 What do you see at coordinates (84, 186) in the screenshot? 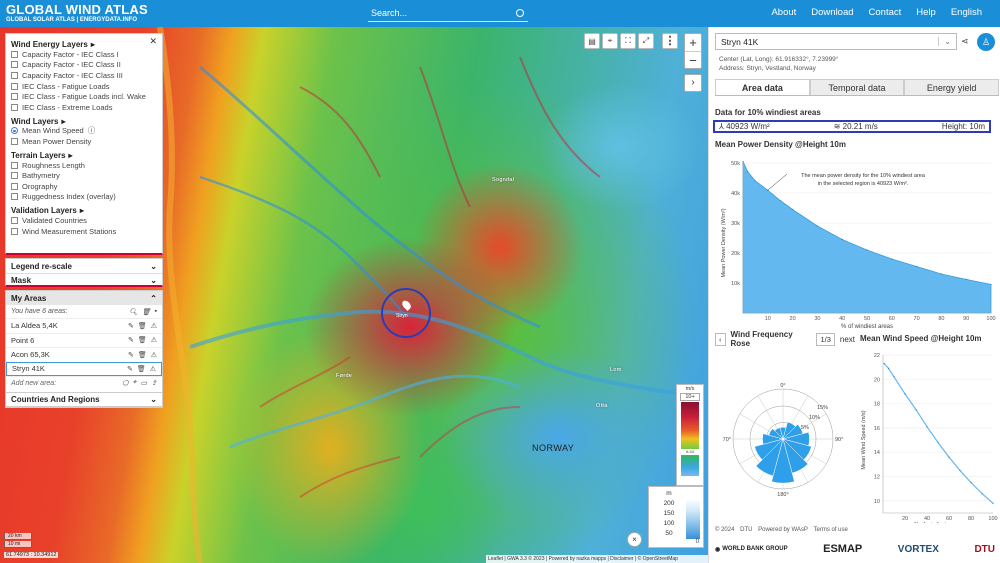
I see `layer-option: Orography` at bounding box center [84, 186].